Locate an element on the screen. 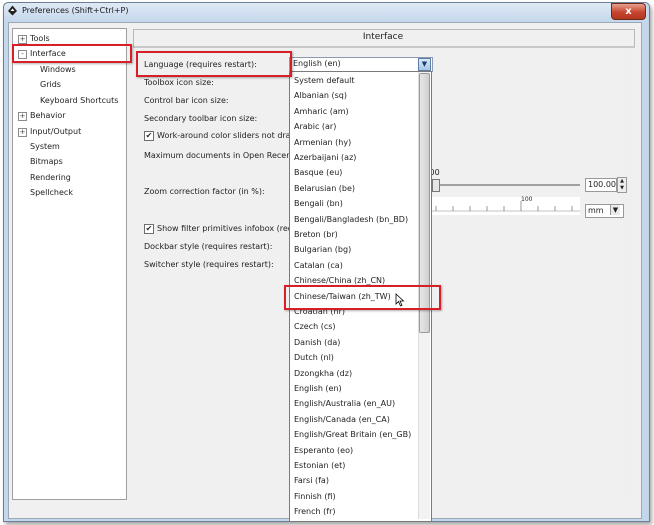 This screenshot has width=654, height=525. zoom-ruler is located at coordinates (505, 206).